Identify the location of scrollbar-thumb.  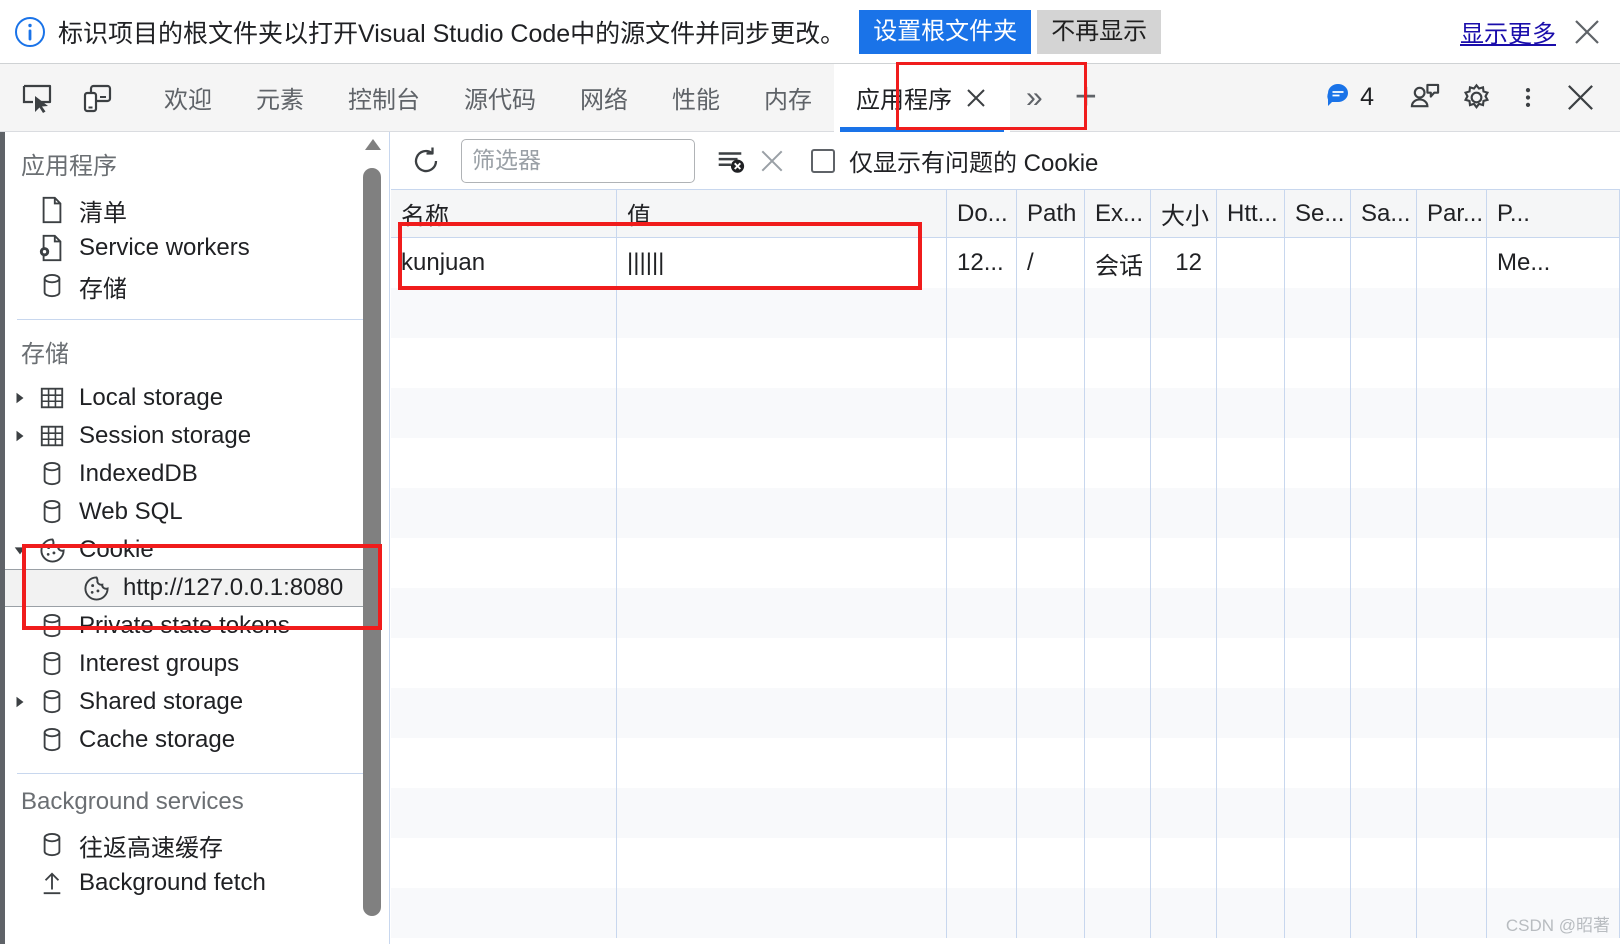
(372, 542).